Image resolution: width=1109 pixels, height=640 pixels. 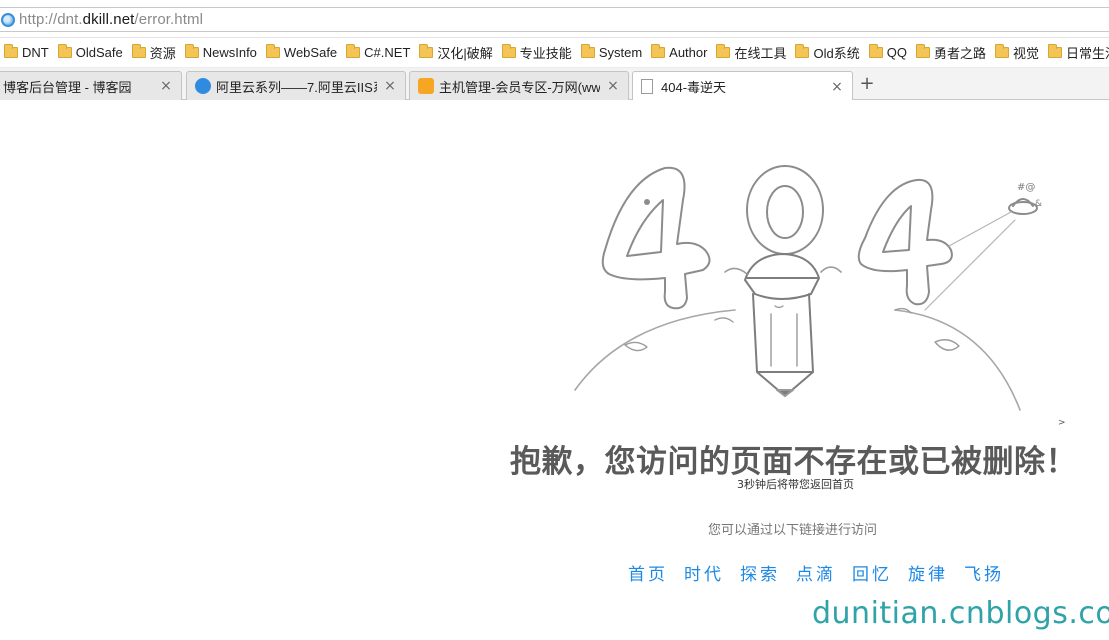 I want to click on tab-title: 404-毒逆天, so click(x=694, y=87).